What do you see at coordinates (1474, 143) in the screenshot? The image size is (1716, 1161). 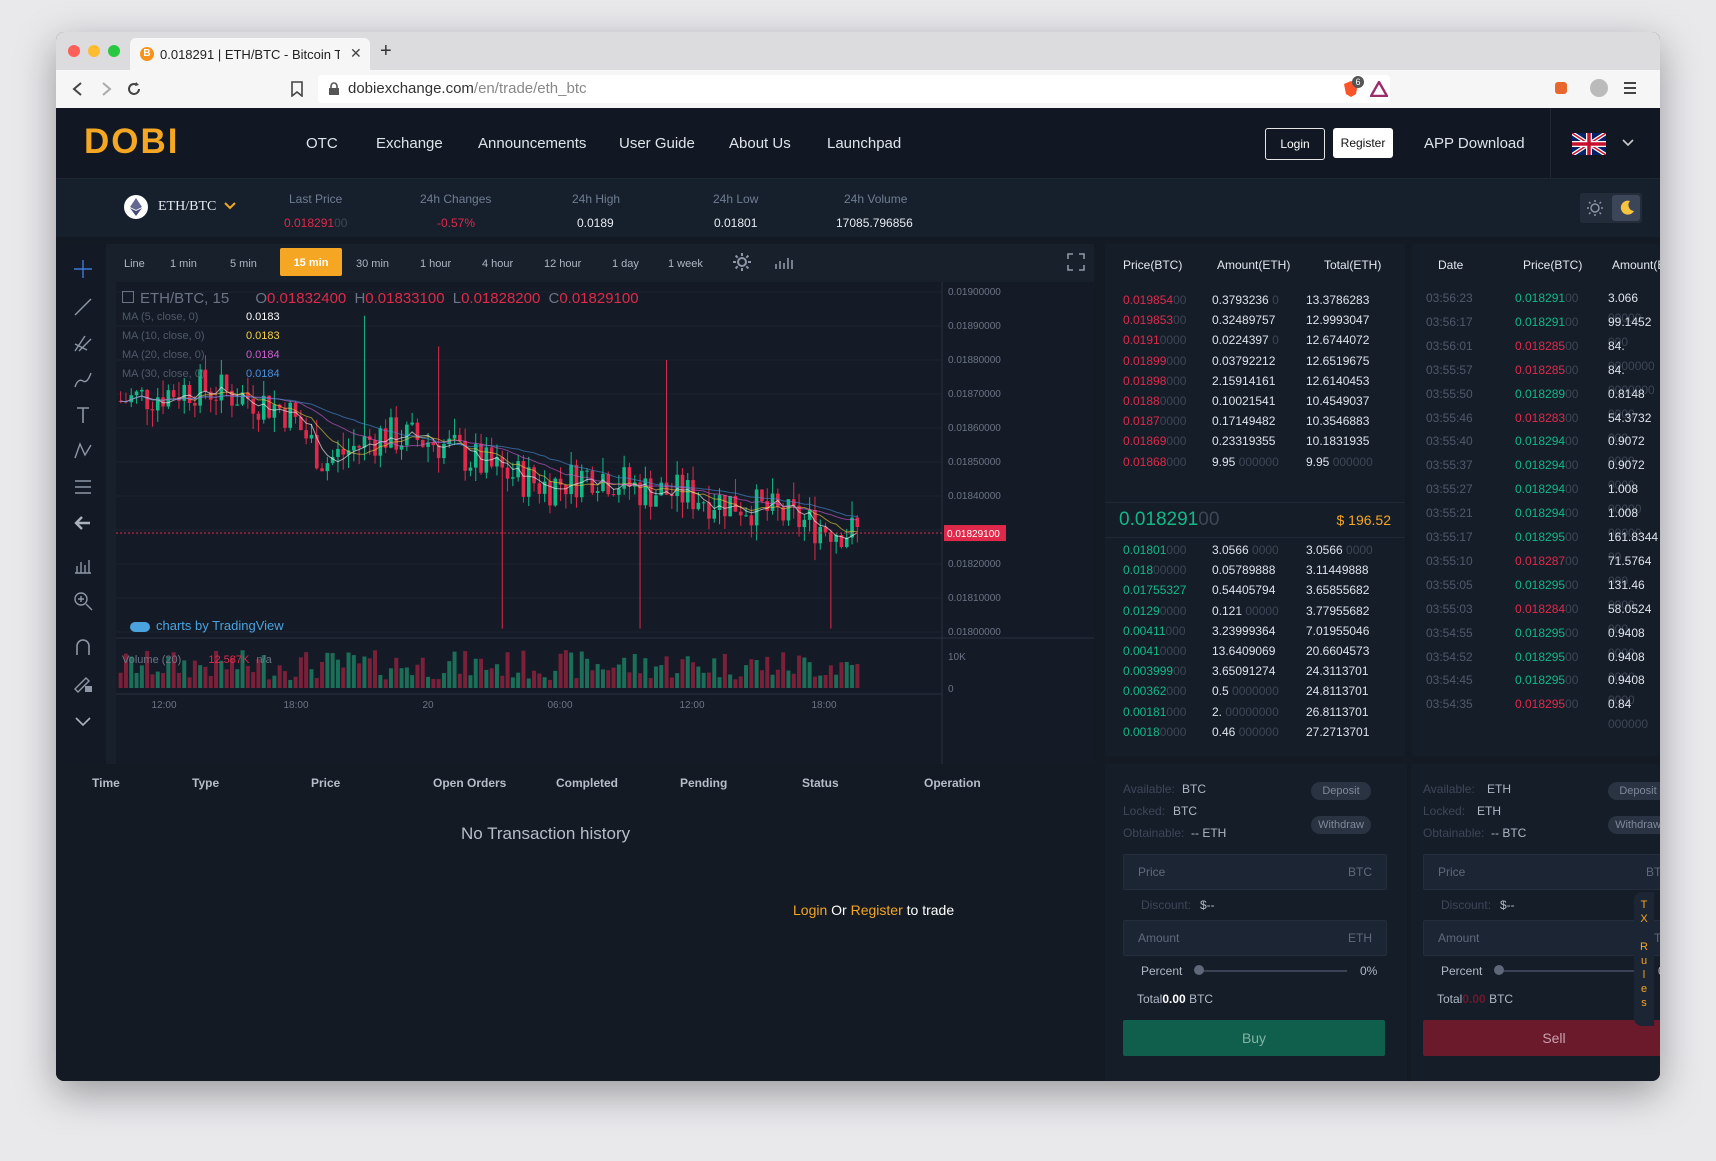 I see `app-download-link: APP Download` at bounding box center [1474, 143].